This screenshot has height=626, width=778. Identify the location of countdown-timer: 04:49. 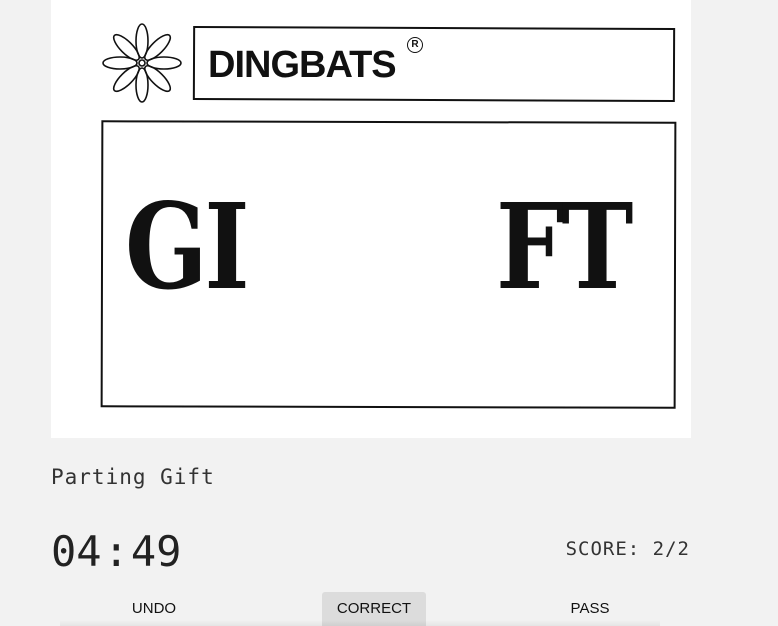
(116, 551).